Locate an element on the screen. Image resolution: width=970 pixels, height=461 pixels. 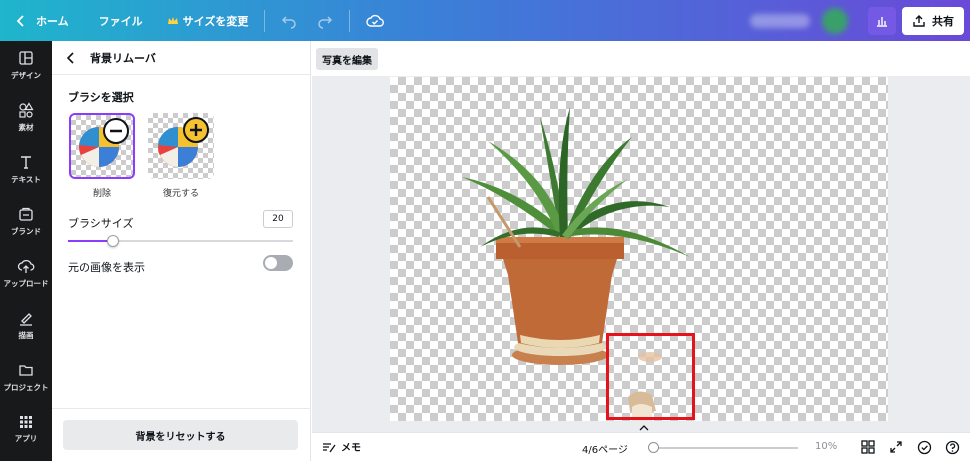
text-icon is located at coordinates (26, 162).